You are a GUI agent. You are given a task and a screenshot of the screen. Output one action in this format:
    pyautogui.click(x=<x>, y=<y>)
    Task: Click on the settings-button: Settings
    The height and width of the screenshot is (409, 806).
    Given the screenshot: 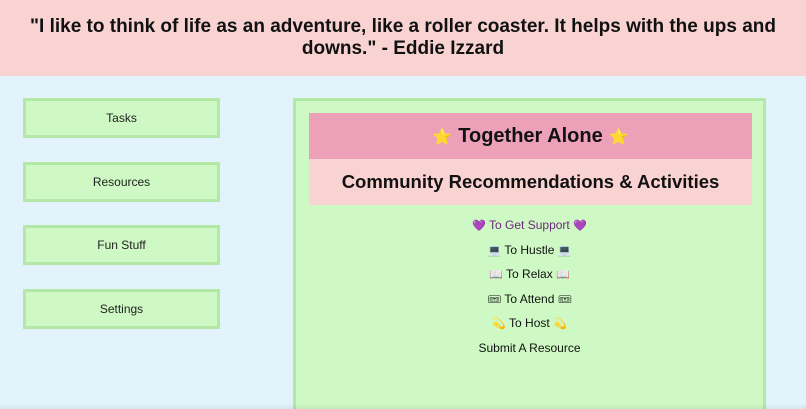 What is the action you would take?
    pyautogui.click(x=121, y=309)
    